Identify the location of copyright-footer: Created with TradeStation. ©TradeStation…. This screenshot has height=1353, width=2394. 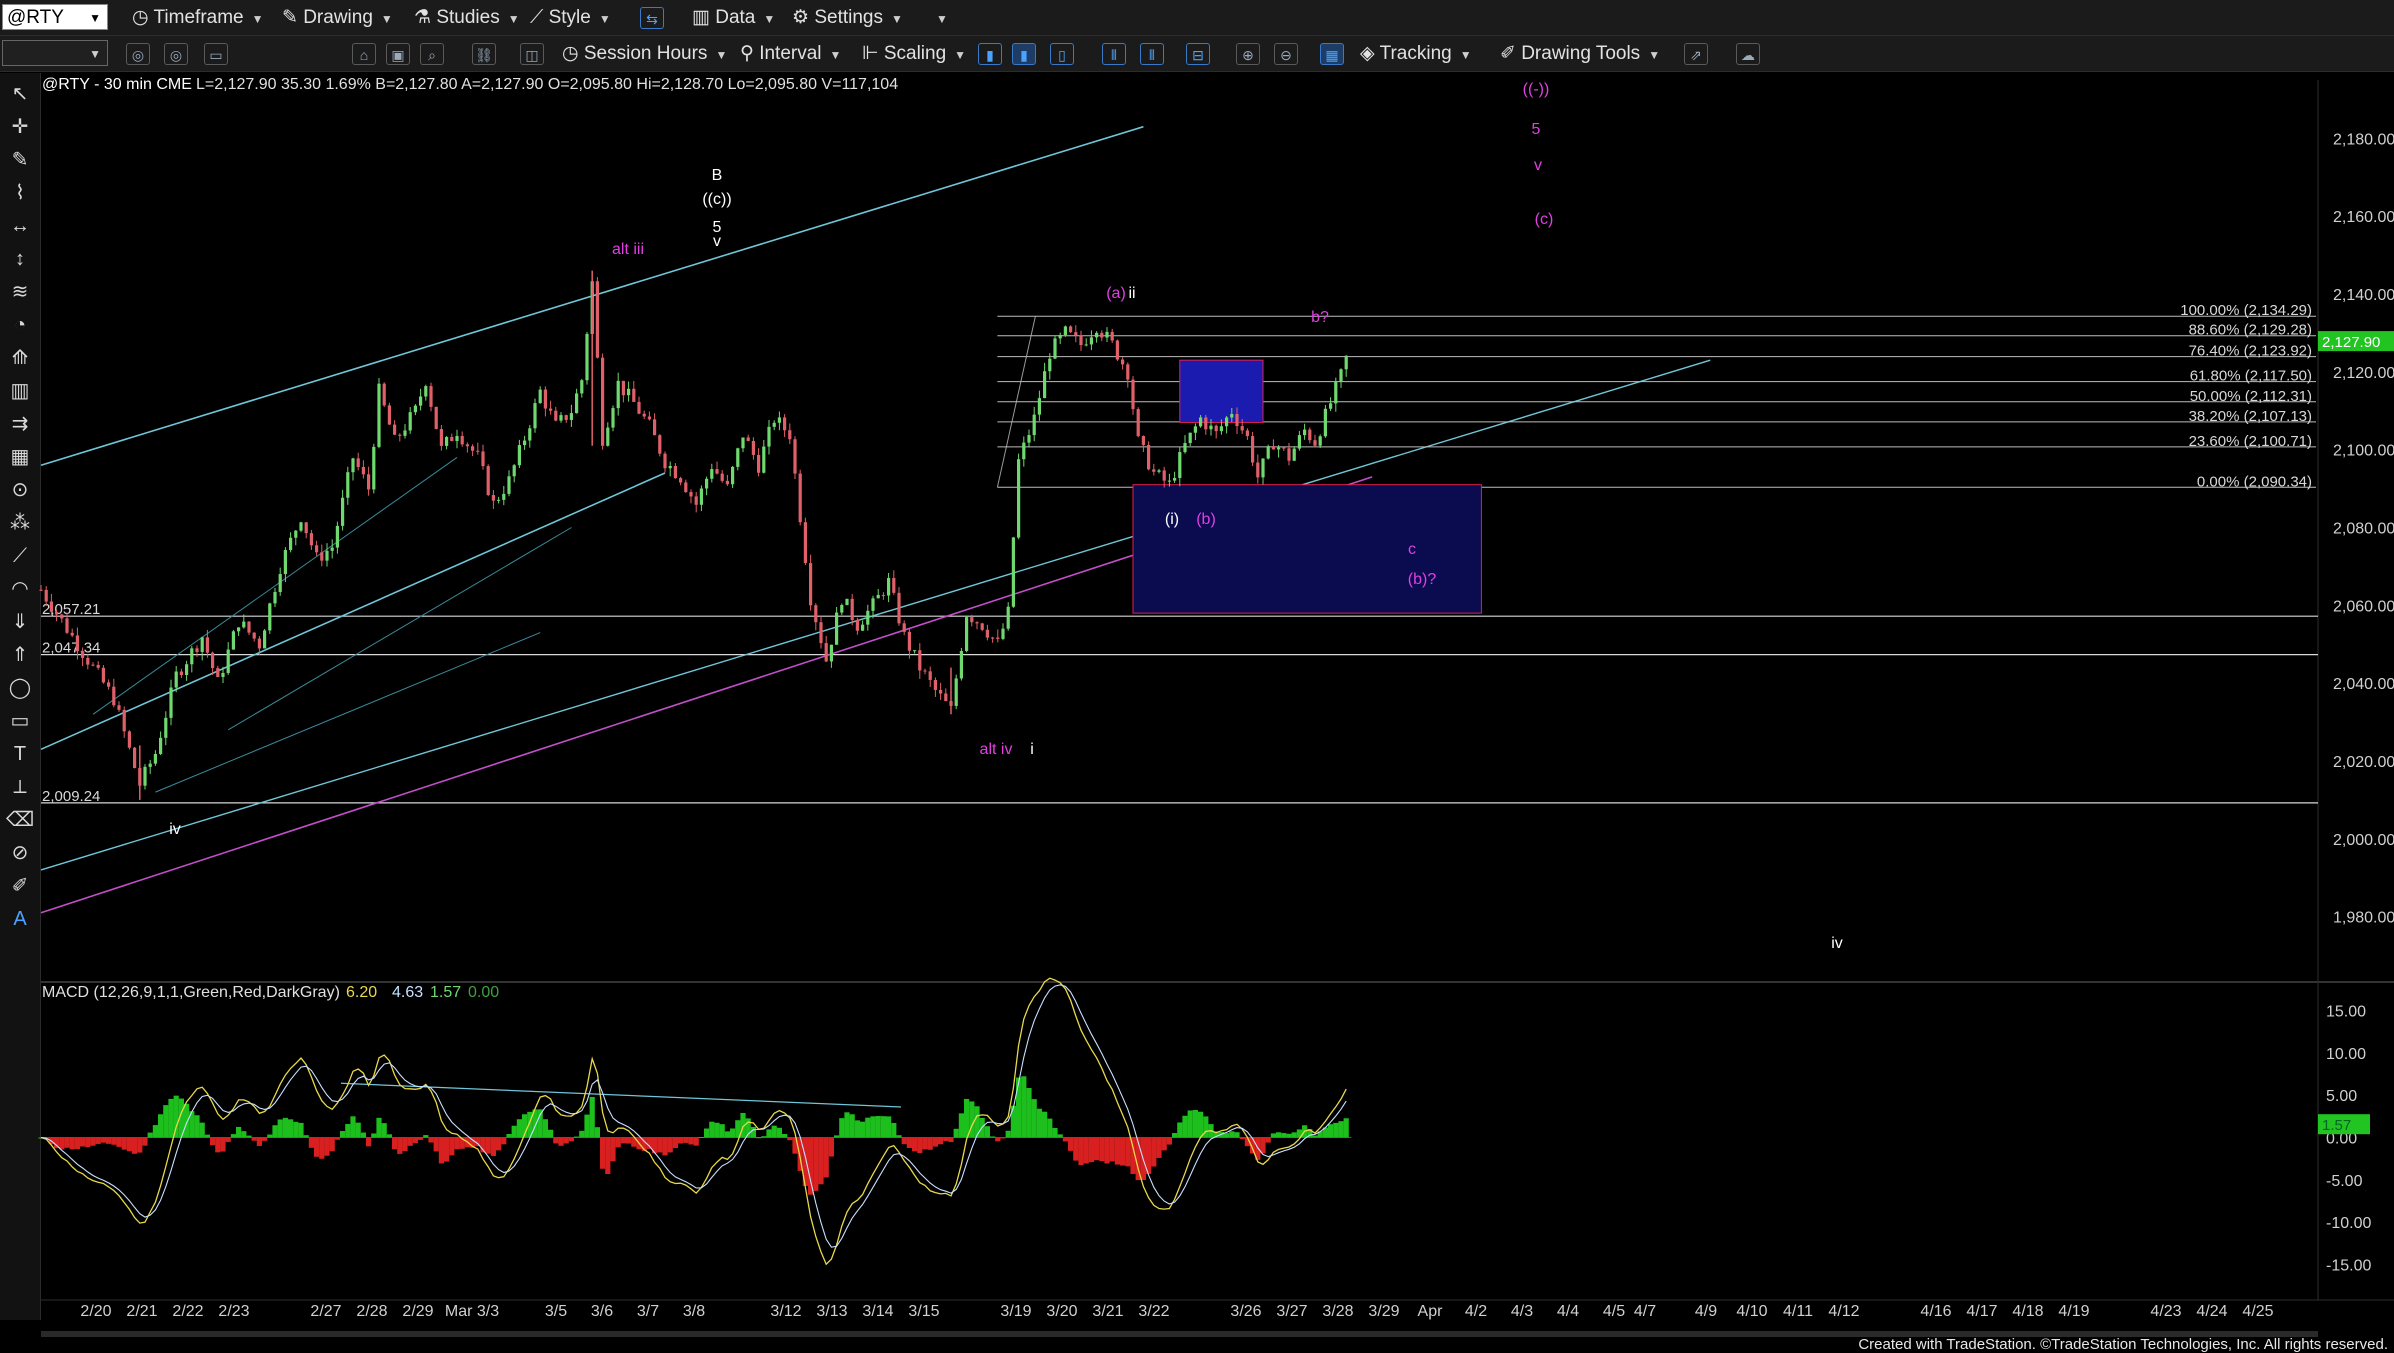
(2123, 1344).